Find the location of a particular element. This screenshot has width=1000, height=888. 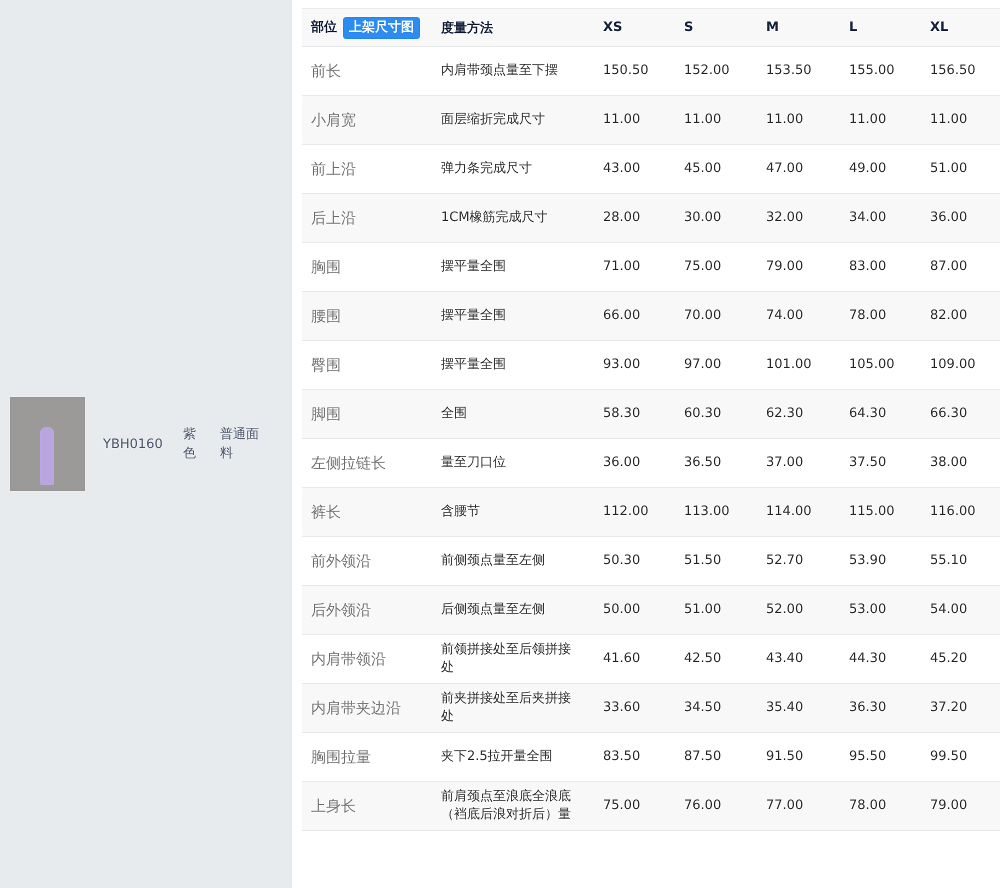

table-cell: 上身长 is located at coordinates (367, 806).